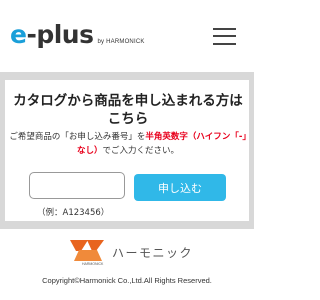 This screenshot has width=320, height=300. Describe the element at coordinates (128, 110) in the screenshot. I see `catalog-order-title: カタログから商品を申し込まれる方はこちら` at that location.